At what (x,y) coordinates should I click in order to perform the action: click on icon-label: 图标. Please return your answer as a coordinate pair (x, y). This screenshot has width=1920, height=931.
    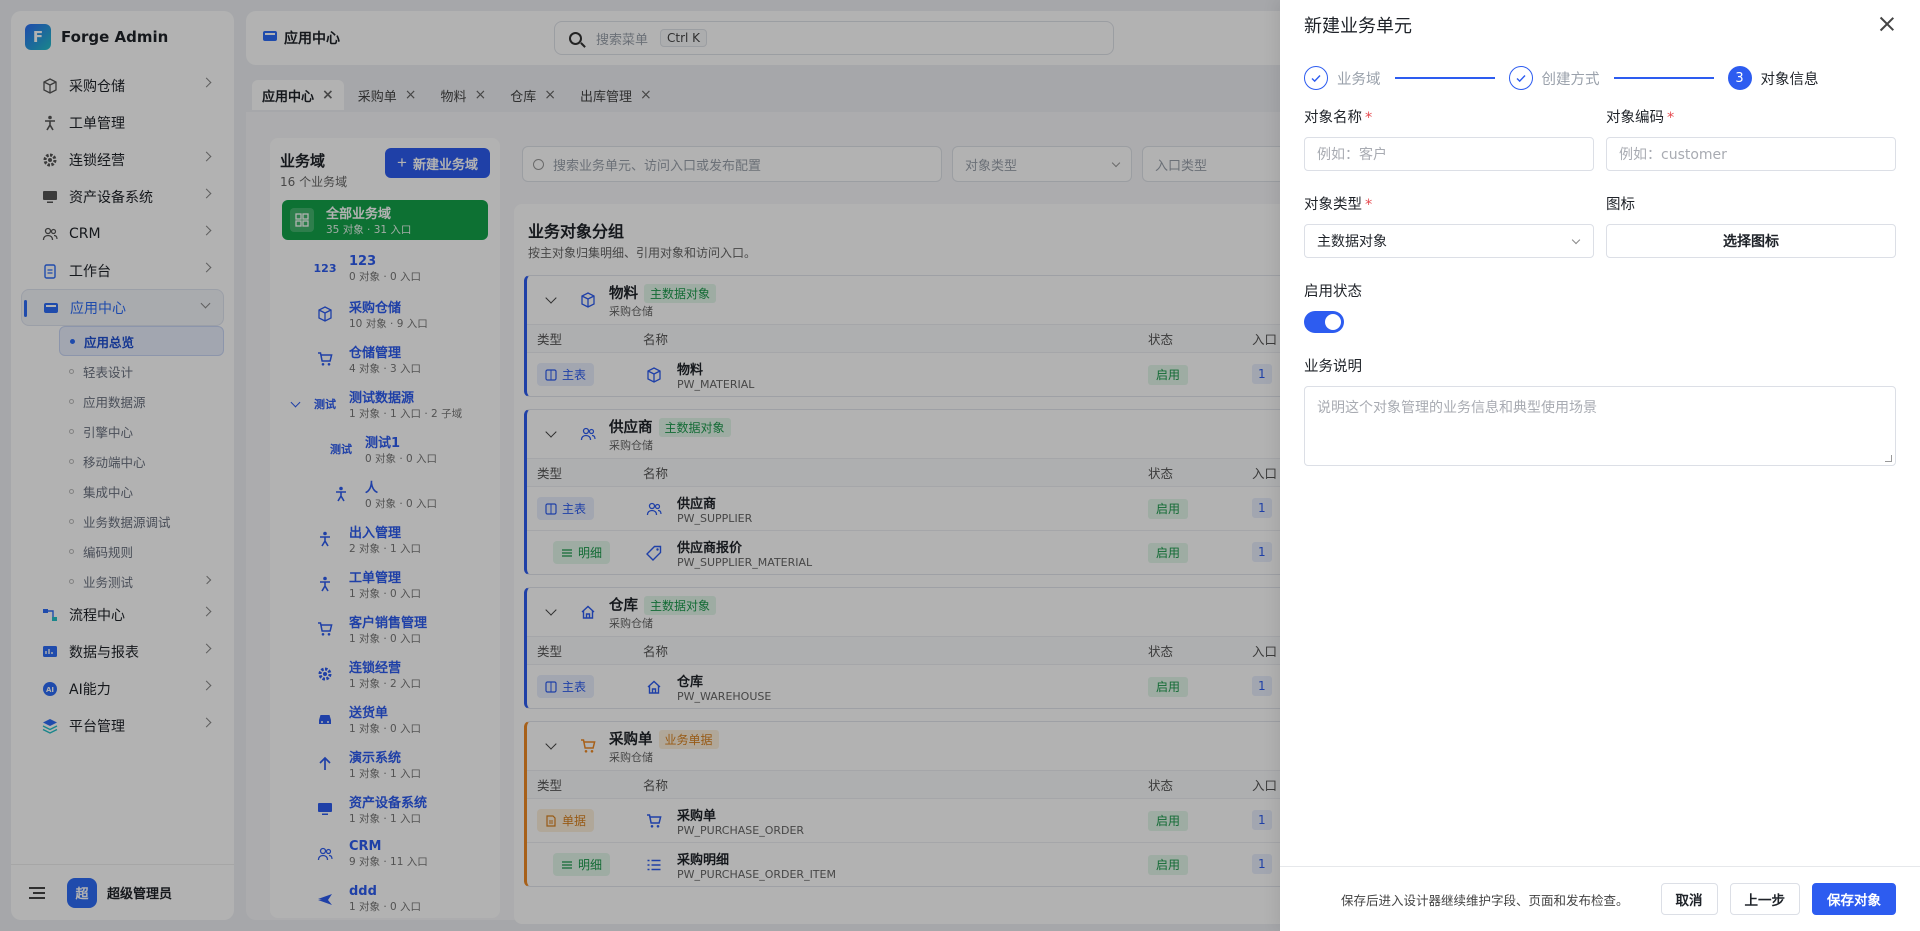
    Looking at the image, I should click on (1620, 205).